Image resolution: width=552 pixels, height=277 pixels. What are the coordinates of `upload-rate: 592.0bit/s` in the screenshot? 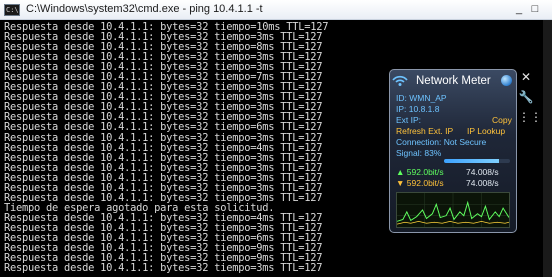 It's located at (425, 172).